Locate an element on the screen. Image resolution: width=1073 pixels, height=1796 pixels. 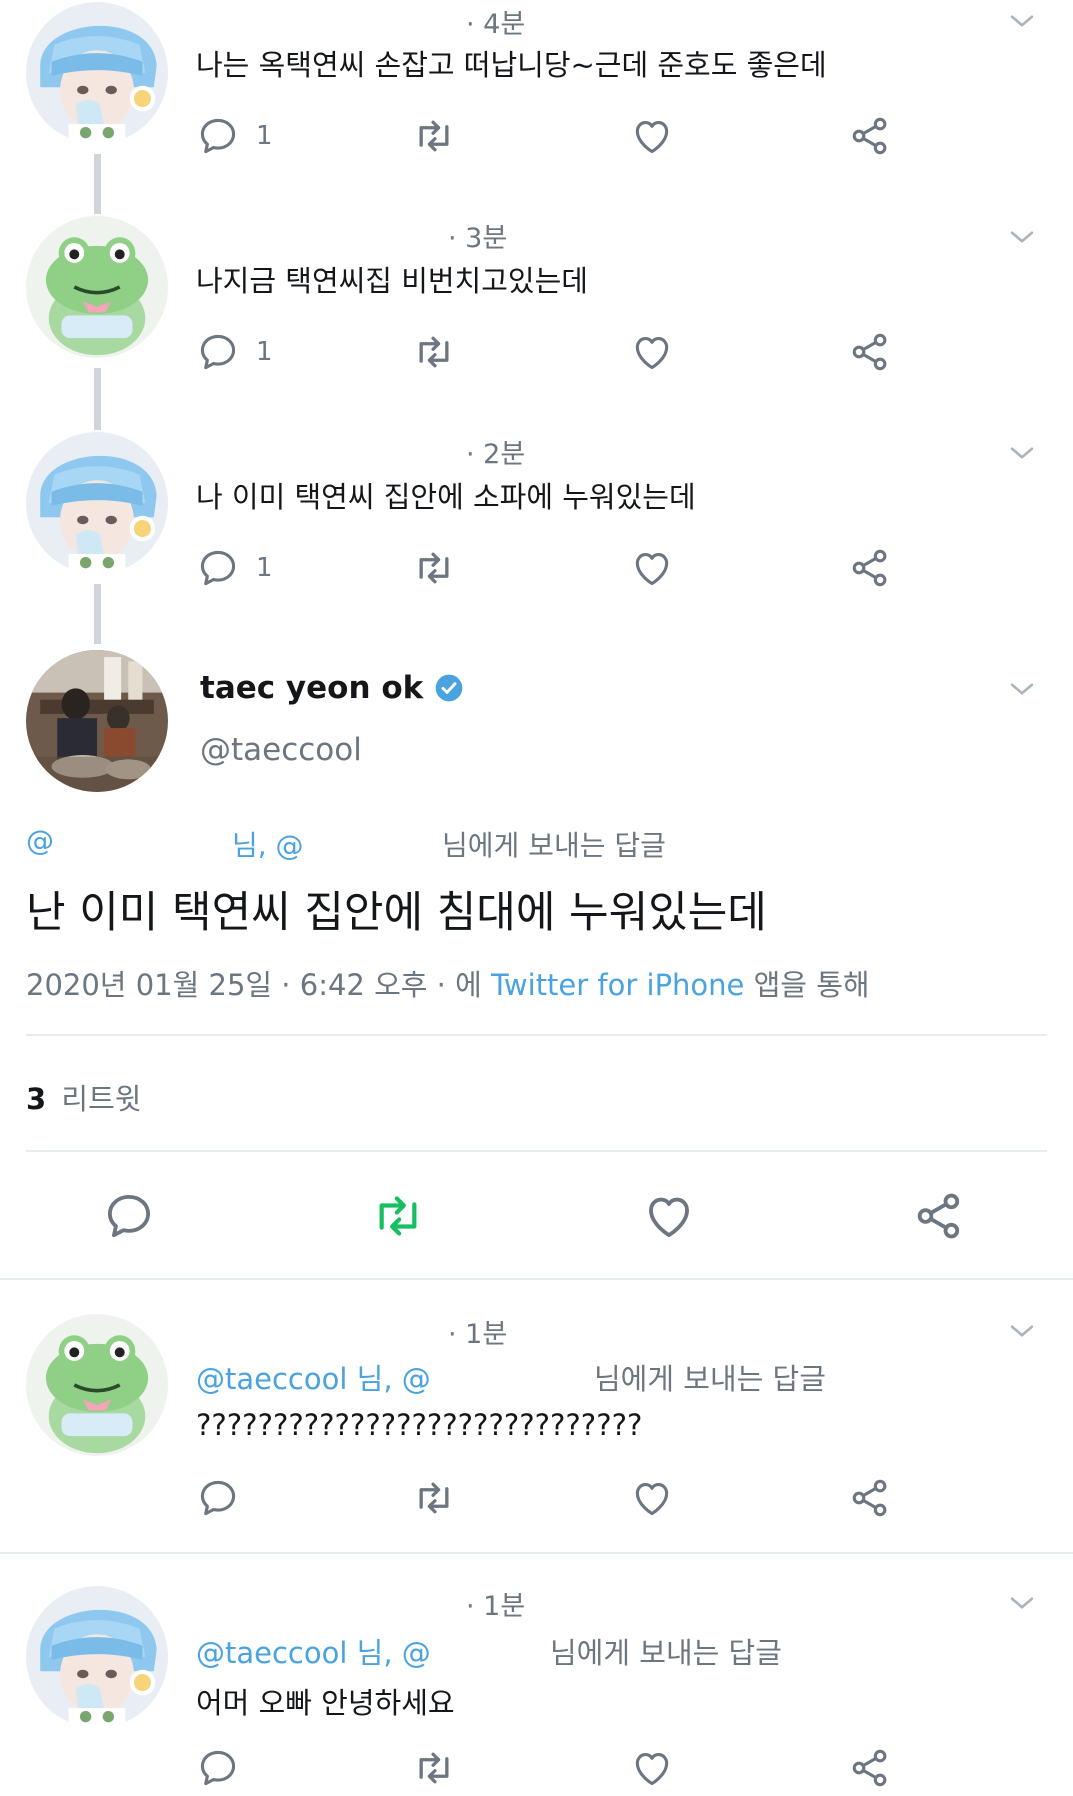
tweet-time: · 2분 is located at coordinates (496, 454).